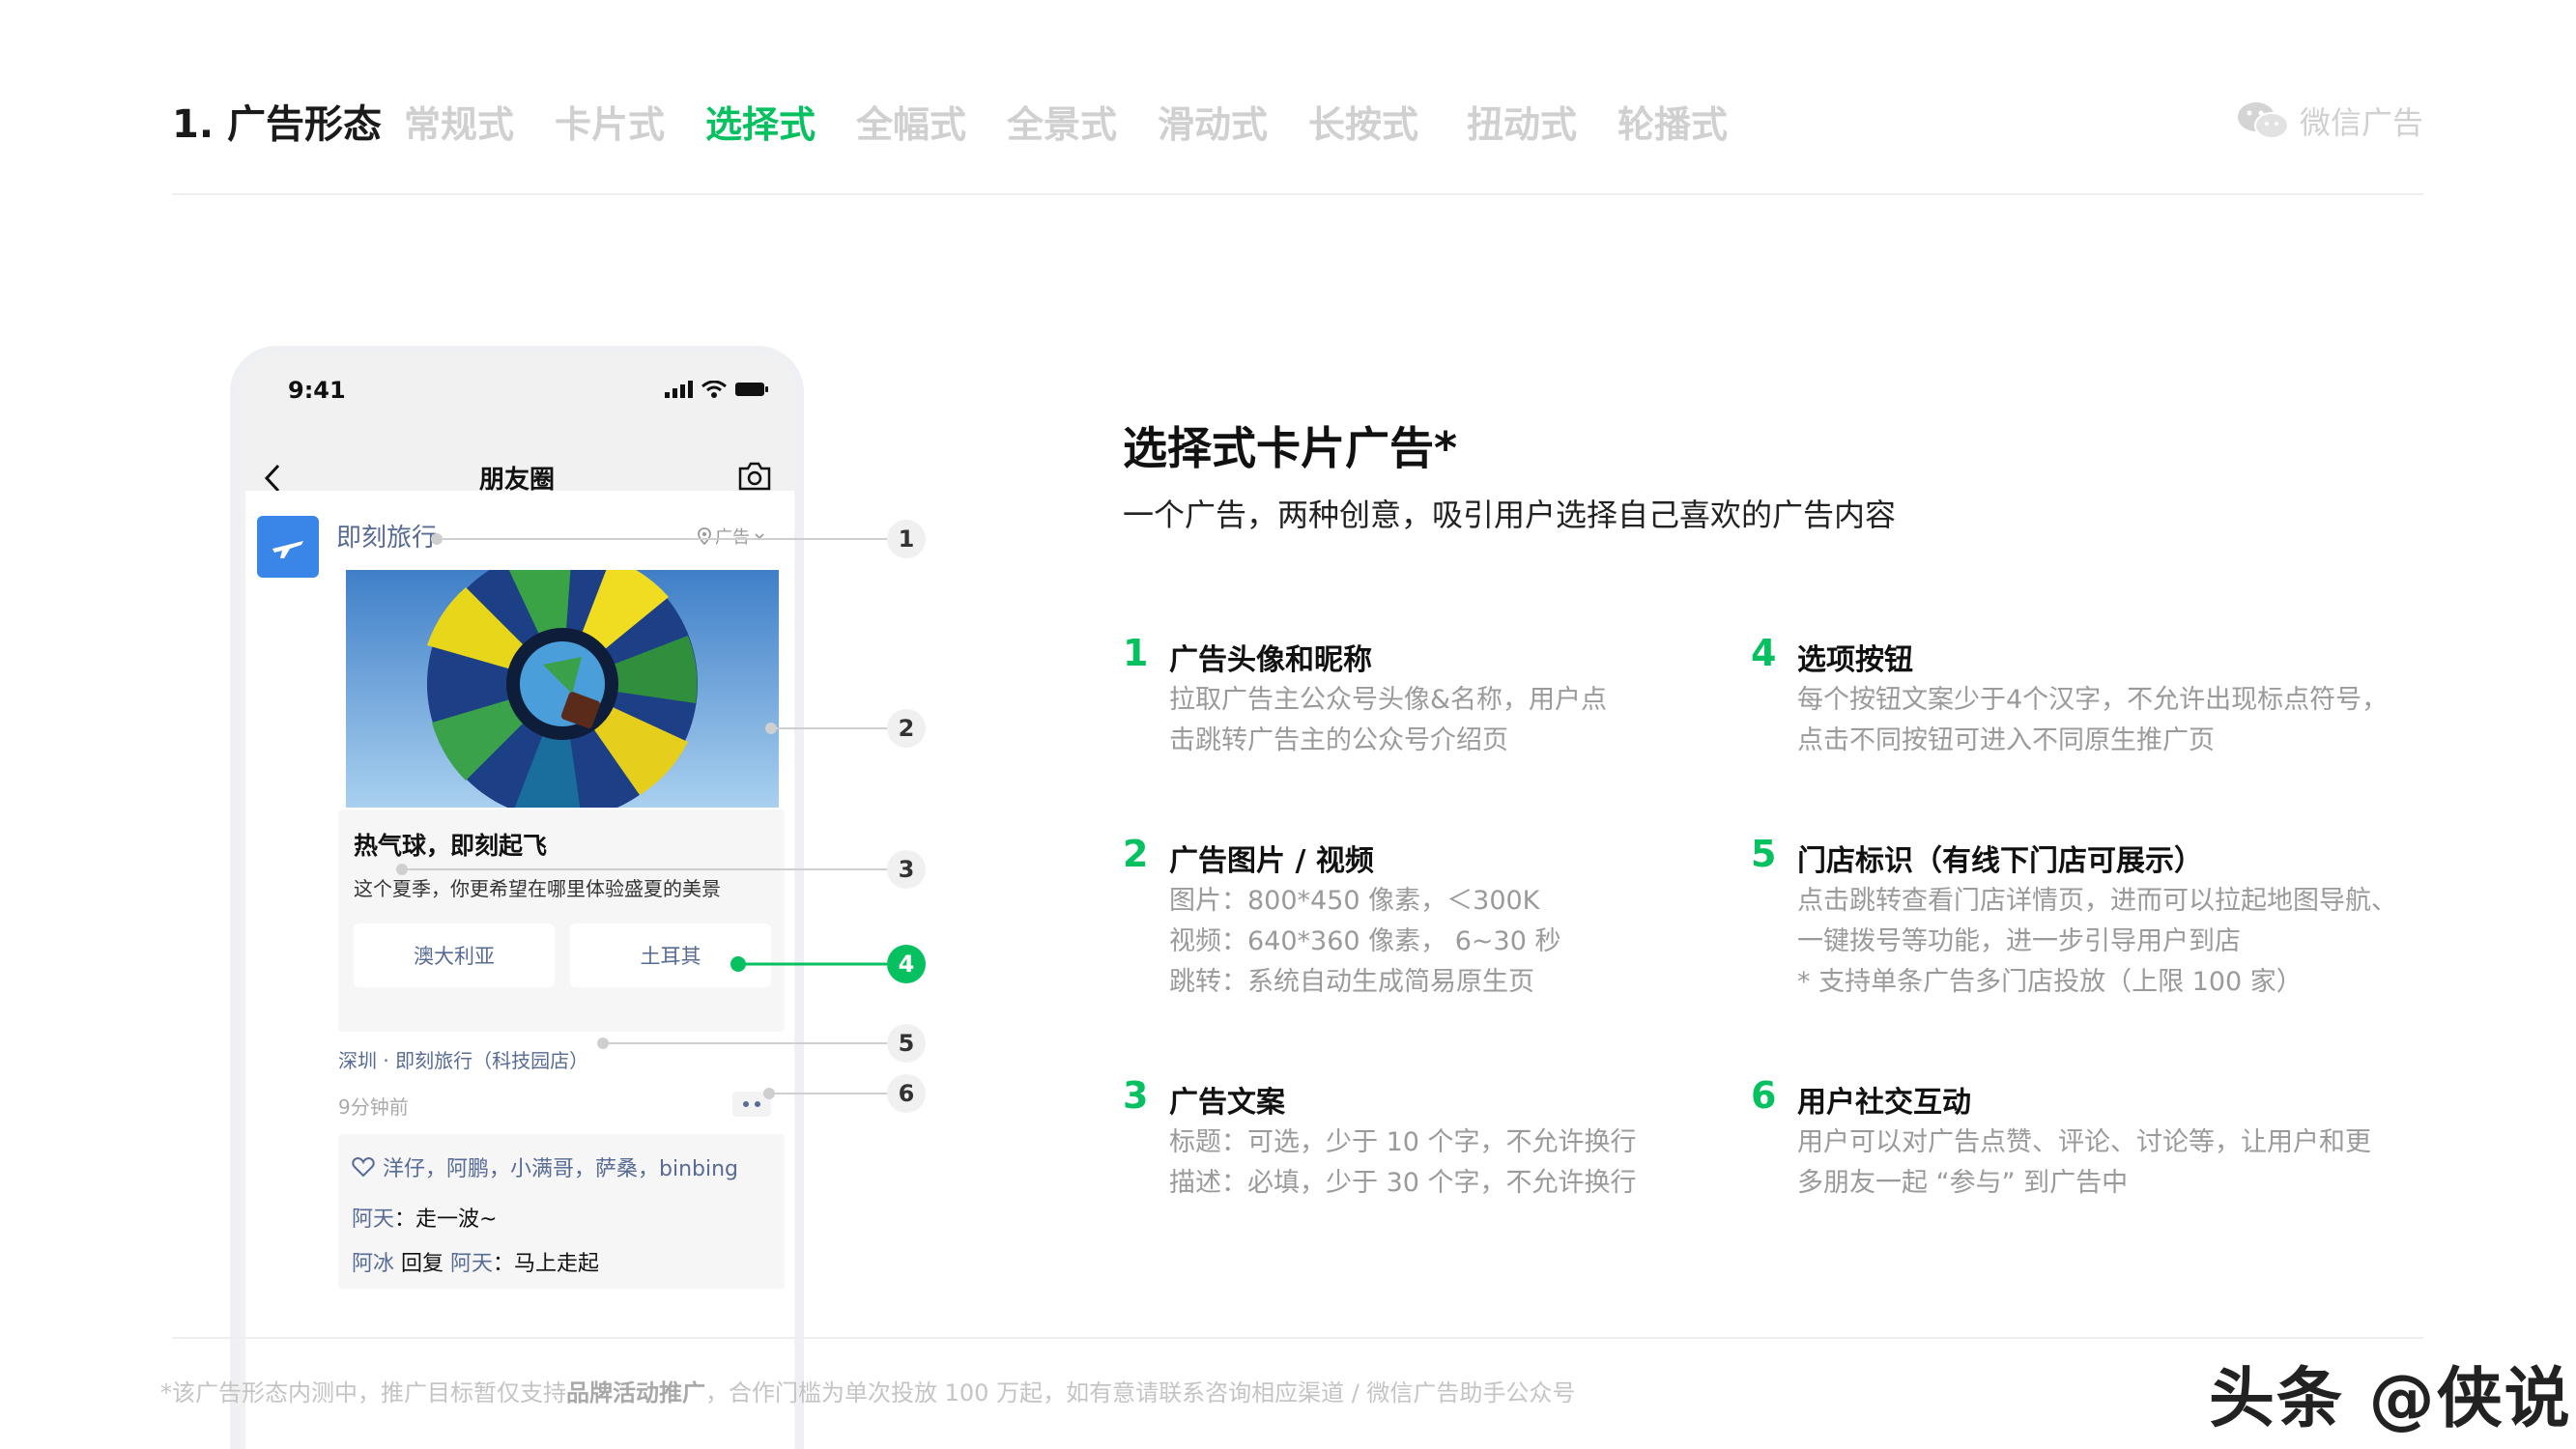 The width and height of the screenshot is (2576, 1449). Describe the element at coordinates (1291, 448) in the screenshot. I see `main-title: 选择式卡片广告*` at that location.